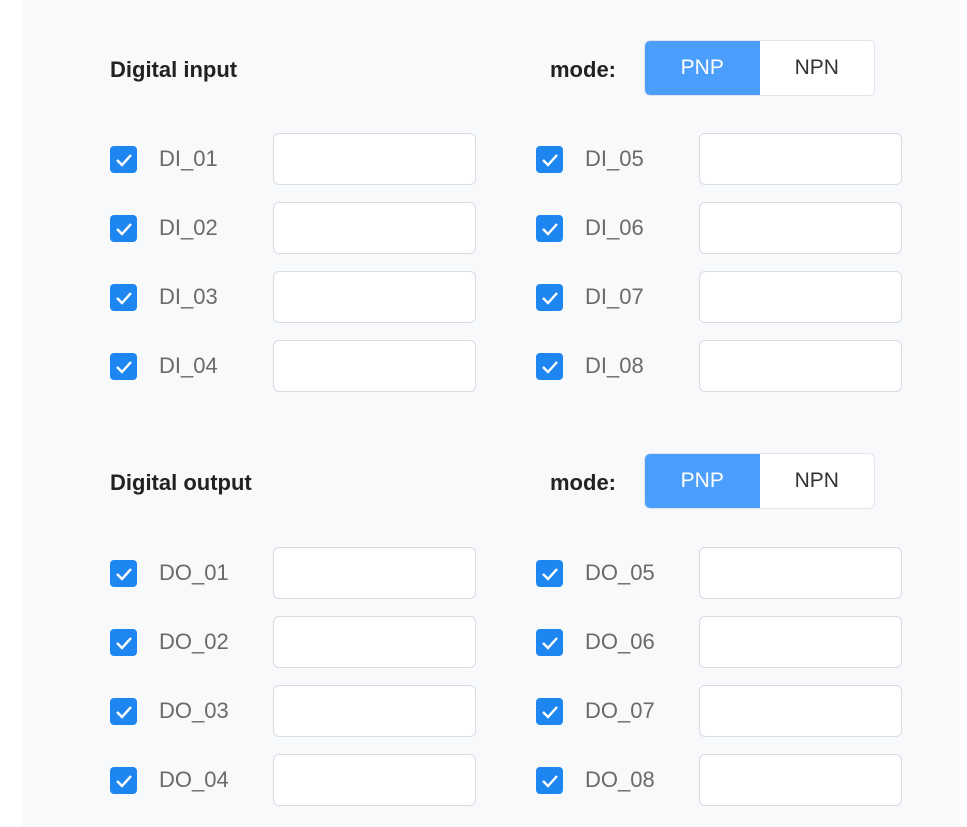  Describe the element at coordinates (800, 228) in the screenshot. I see `di-06-input` at that location.